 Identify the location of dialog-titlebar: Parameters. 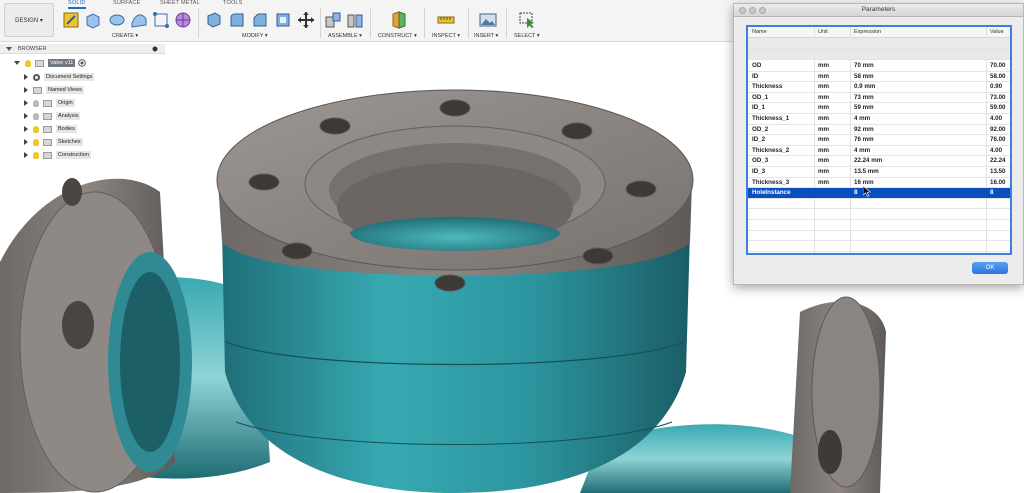
(878, 10).